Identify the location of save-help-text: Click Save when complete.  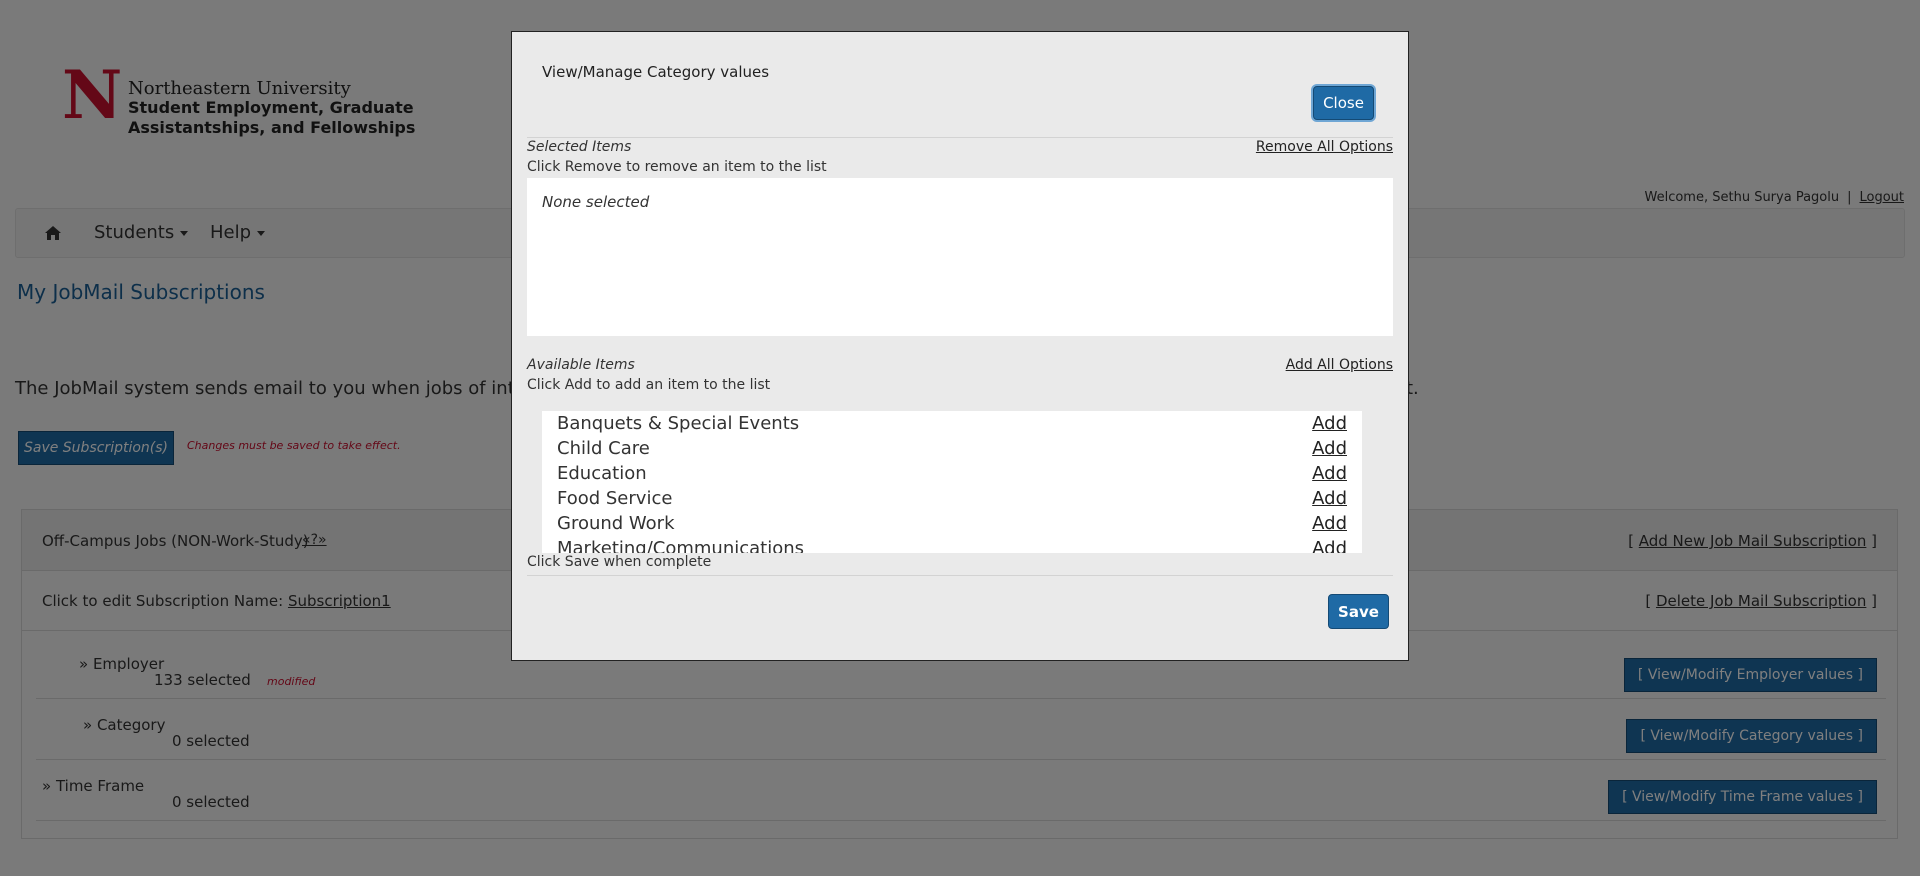
(619, 562).